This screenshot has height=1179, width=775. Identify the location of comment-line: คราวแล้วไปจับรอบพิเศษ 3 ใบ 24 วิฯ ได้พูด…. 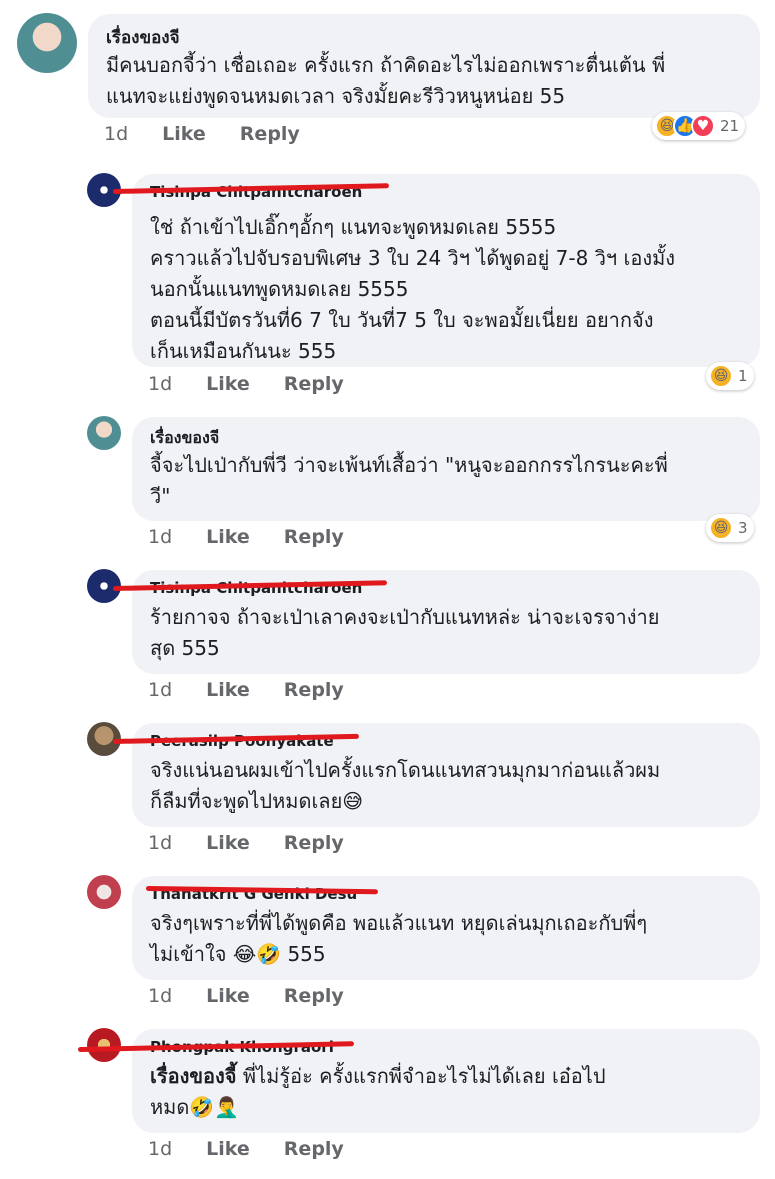
(413, 258).